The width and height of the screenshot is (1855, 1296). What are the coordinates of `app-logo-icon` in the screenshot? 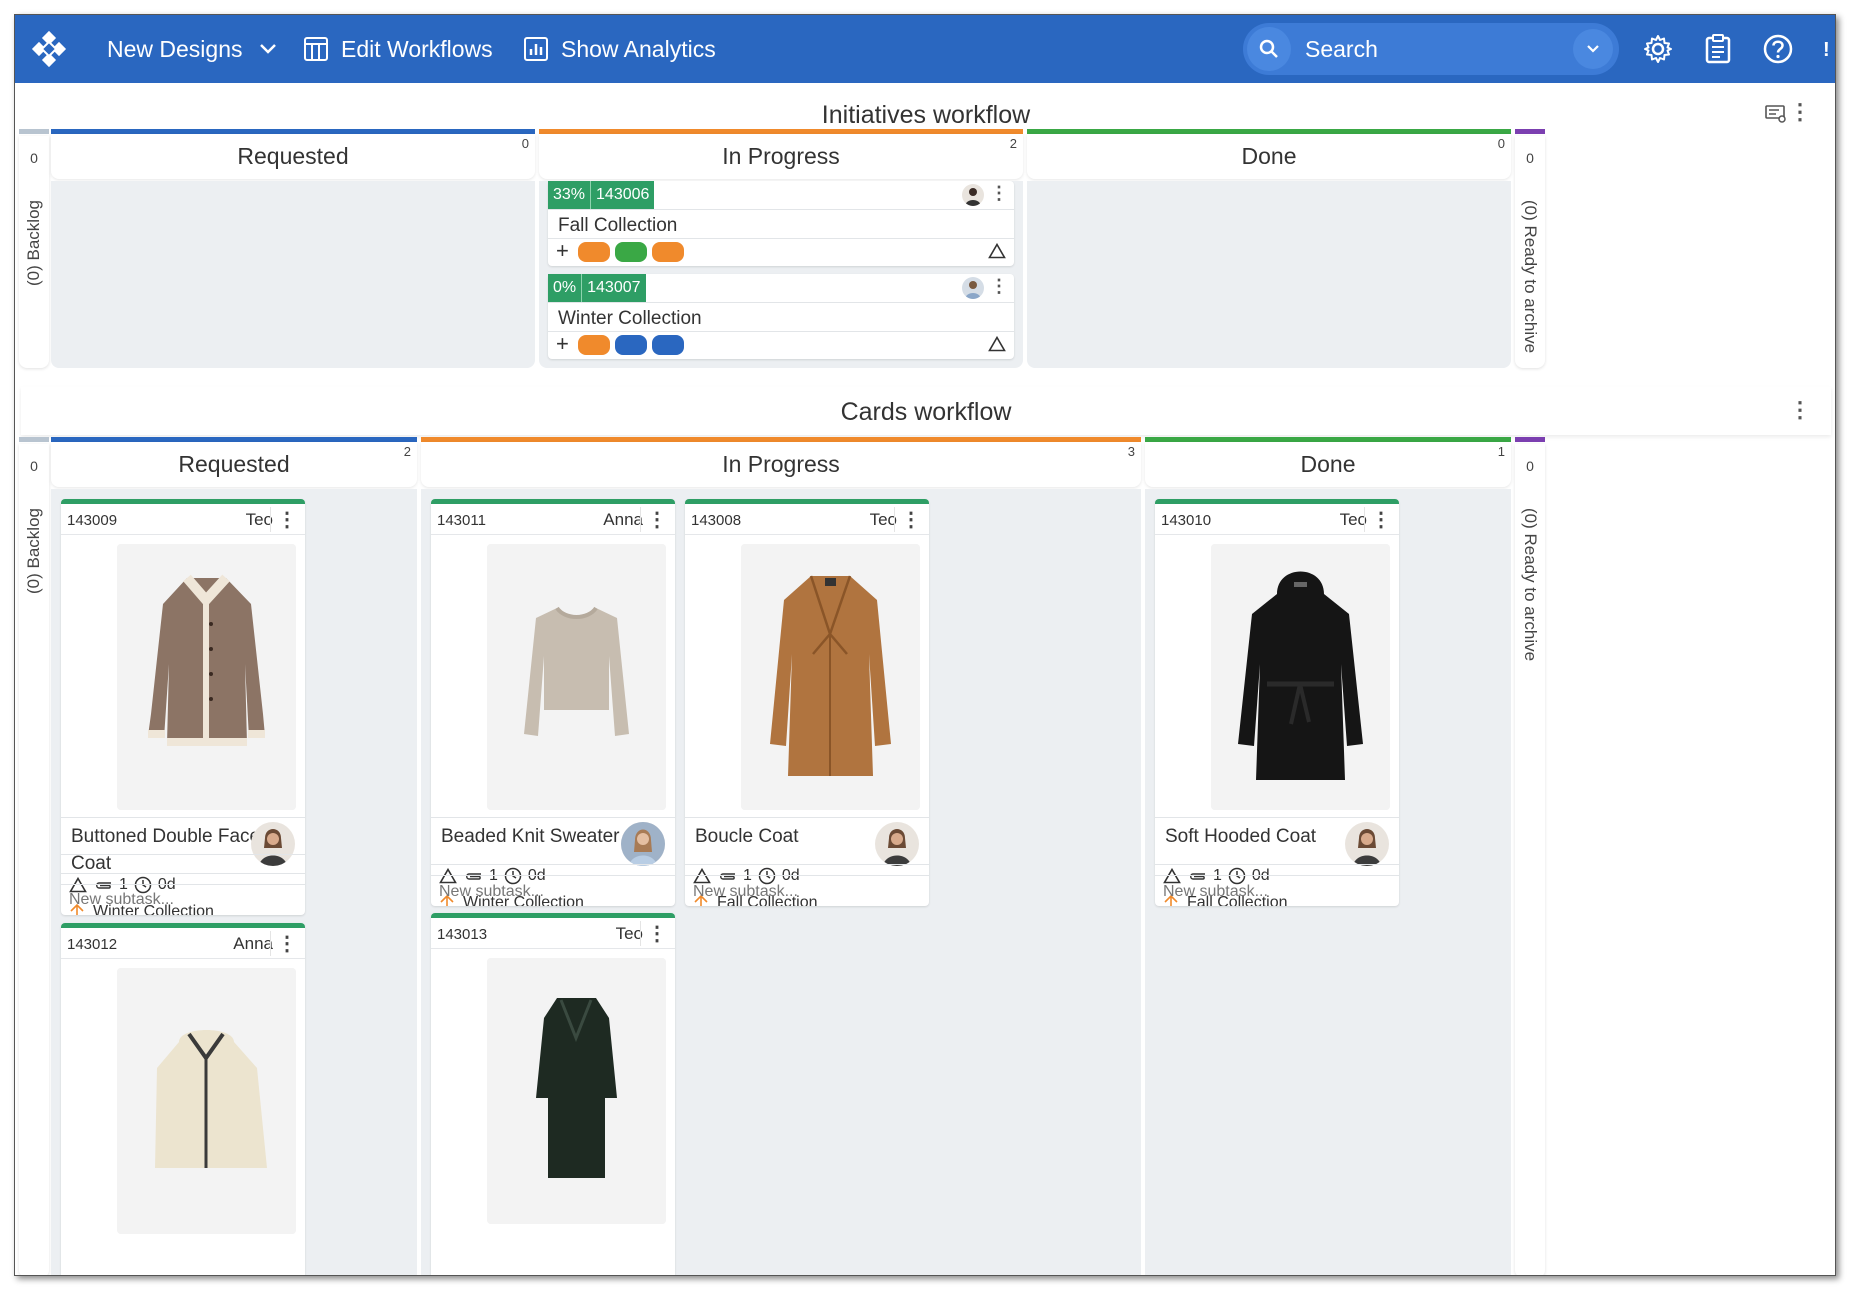 It's located at (49, 49).